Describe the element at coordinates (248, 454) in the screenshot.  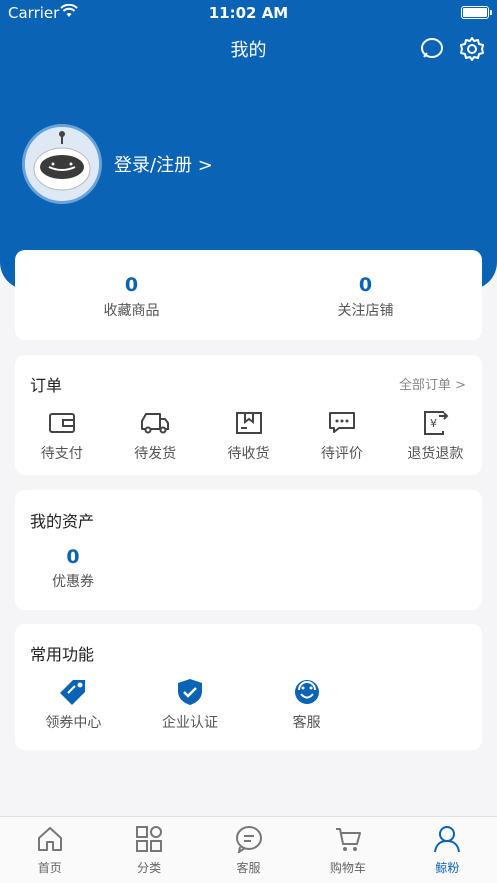
I see `order-pending-receipt-label: 待收货` at that location.